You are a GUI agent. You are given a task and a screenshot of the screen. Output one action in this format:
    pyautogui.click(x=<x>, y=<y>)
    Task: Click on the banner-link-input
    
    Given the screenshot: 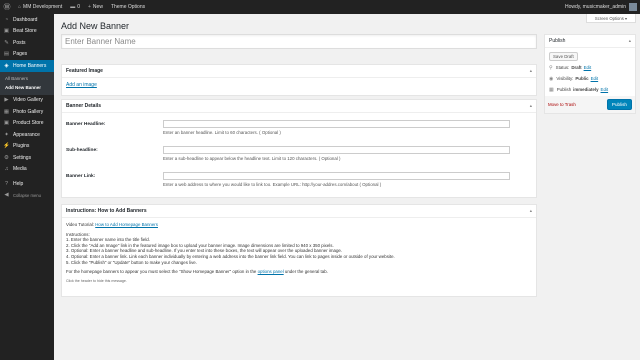 What is the action you would take?
    pyautogui.click(x=336, y=176)
    